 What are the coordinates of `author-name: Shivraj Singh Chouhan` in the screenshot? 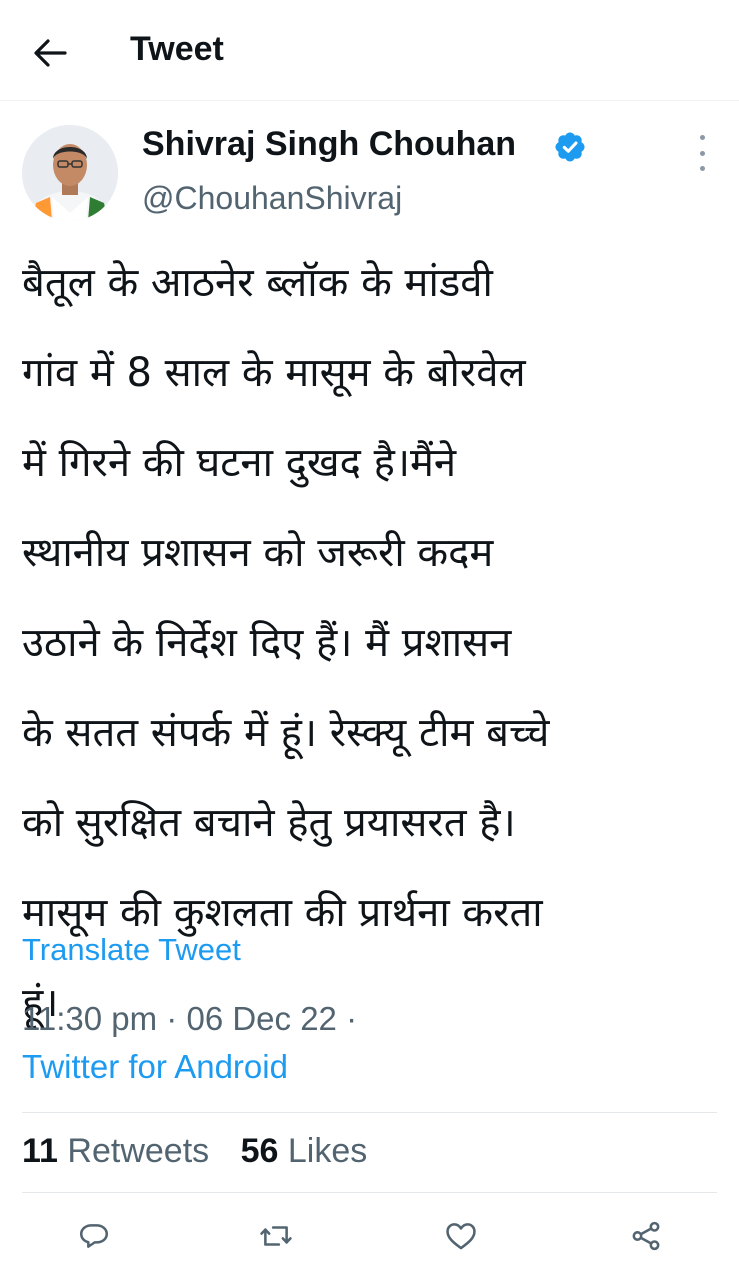 It's located at (329, 144).